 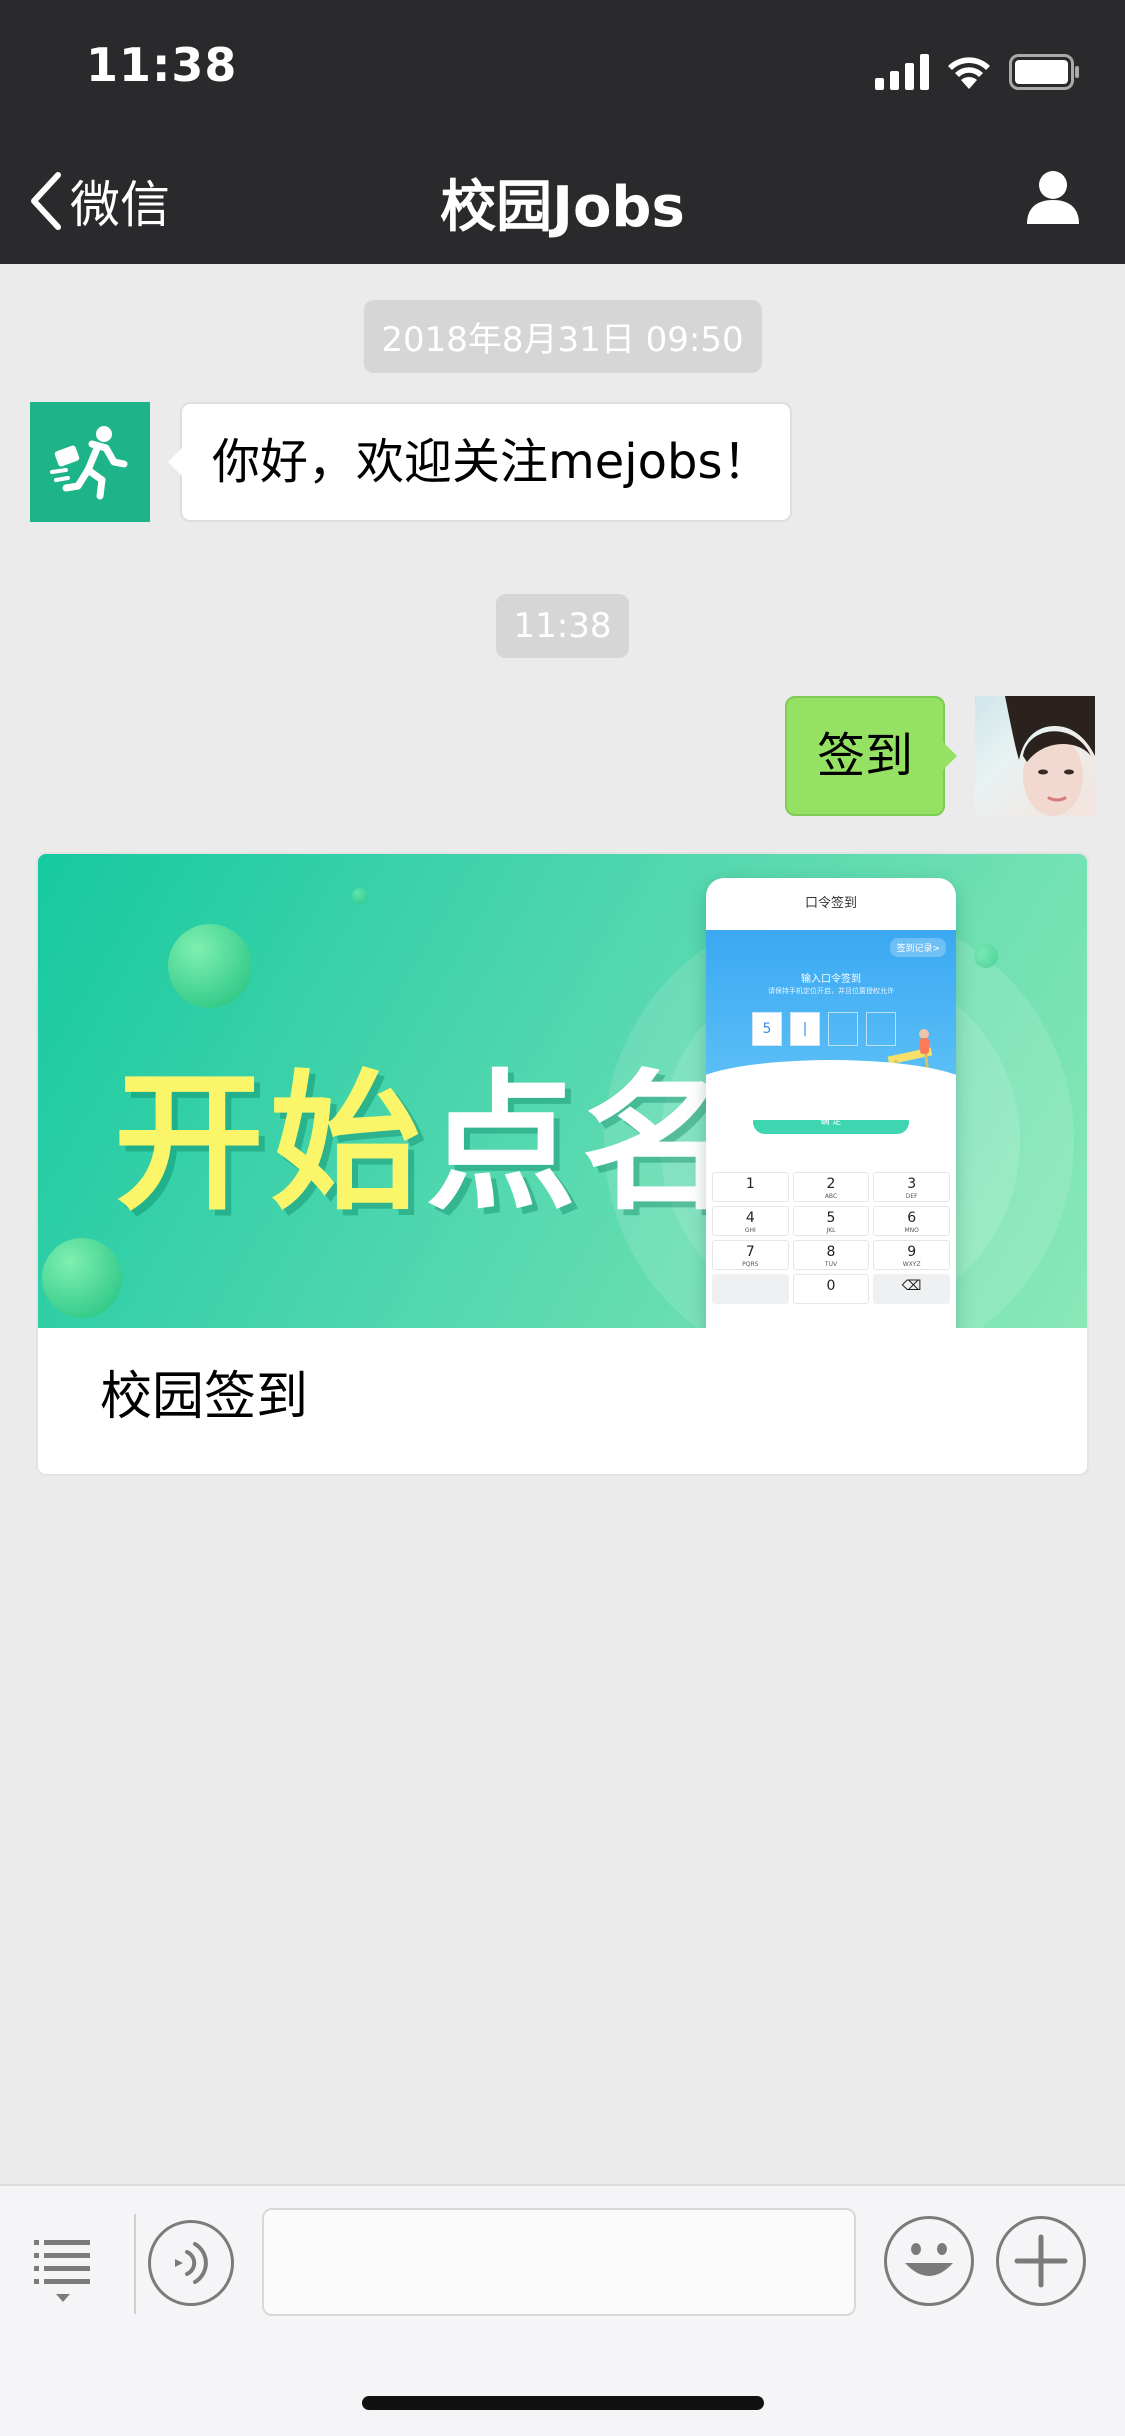 I want to click on status-icons, so click(x=978, y=70).